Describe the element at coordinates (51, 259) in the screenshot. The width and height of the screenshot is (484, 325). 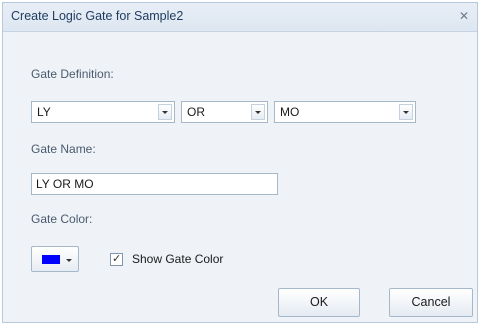
I see `color-swatch` at that location.